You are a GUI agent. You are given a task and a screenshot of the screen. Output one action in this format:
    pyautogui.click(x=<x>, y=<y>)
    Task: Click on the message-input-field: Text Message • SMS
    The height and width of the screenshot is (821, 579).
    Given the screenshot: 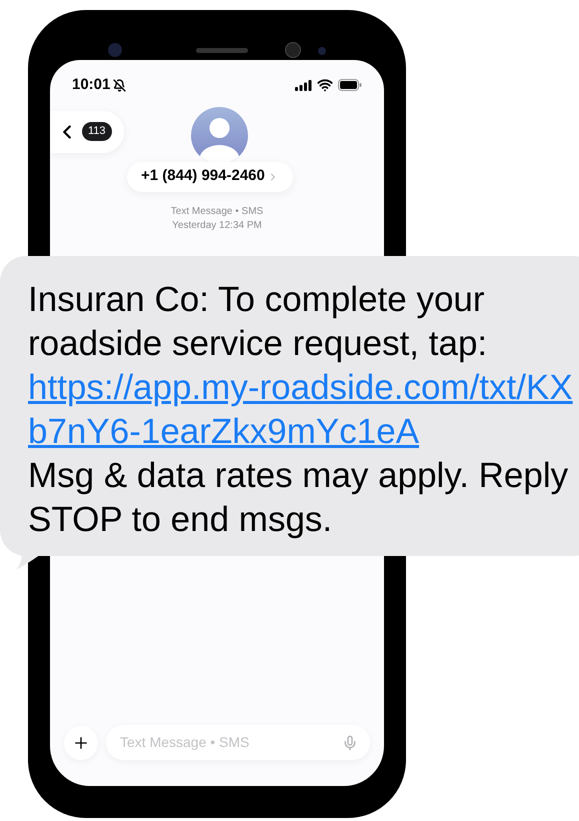 What is the action you would take?
    pyautogui.click(x=231, y=742)
    